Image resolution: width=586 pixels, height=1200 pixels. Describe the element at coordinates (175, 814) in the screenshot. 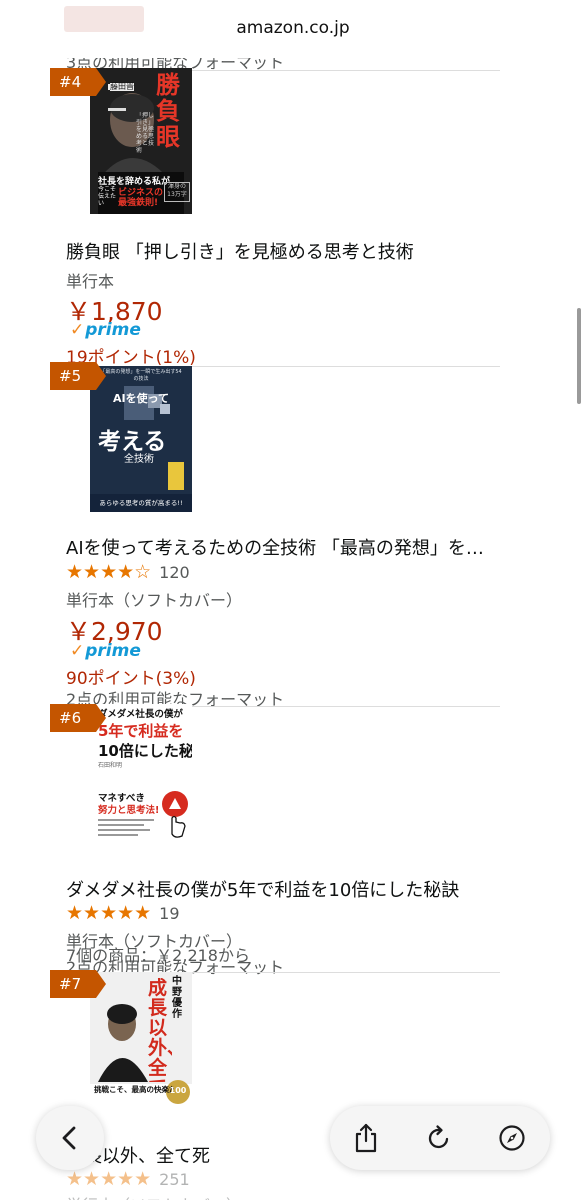

I see `hand-pointer-icon` at that location.